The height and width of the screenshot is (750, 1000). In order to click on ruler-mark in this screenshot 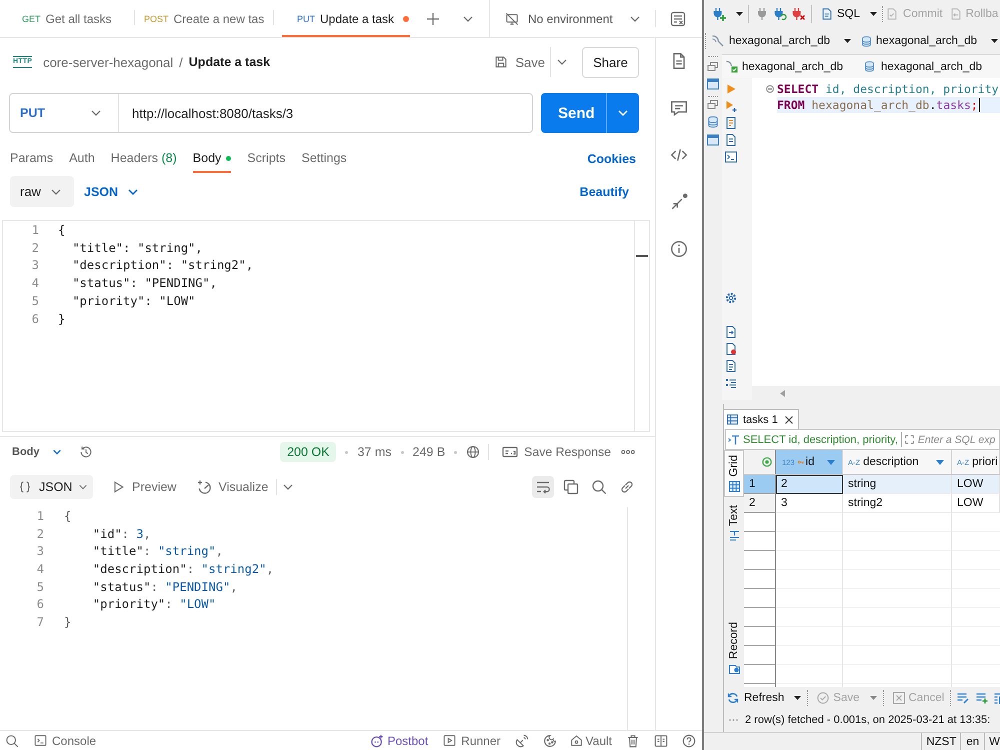, I will do `click(642, 256)`.